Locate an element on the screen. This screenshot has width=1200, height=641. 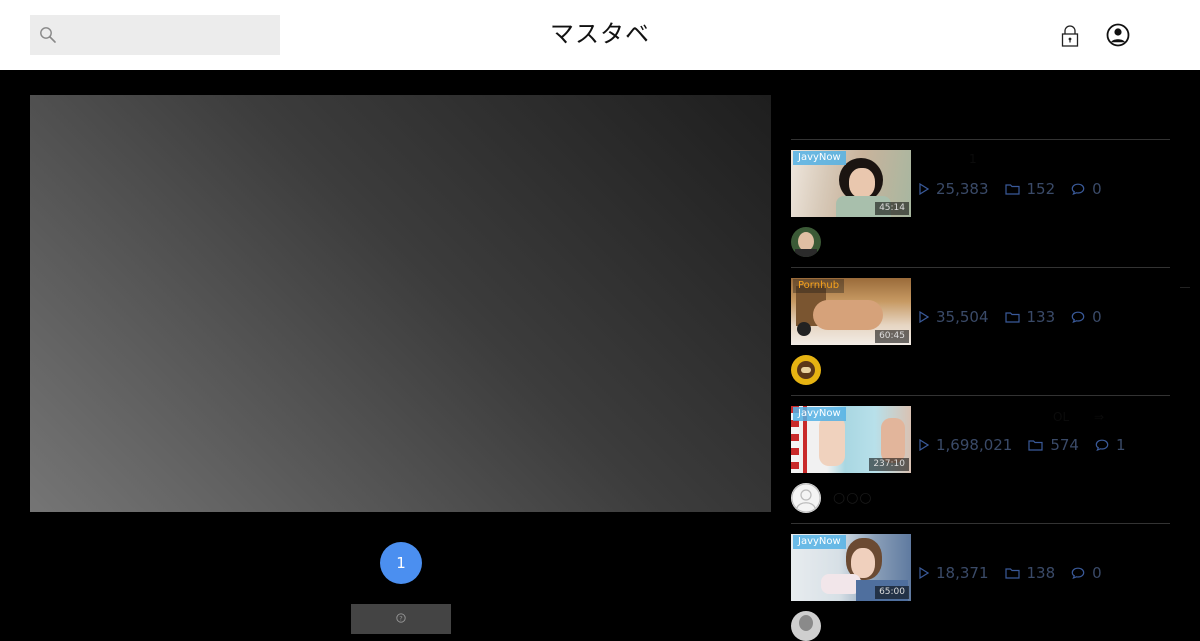
scroll-indicator is located at coordinates (1185, 287).